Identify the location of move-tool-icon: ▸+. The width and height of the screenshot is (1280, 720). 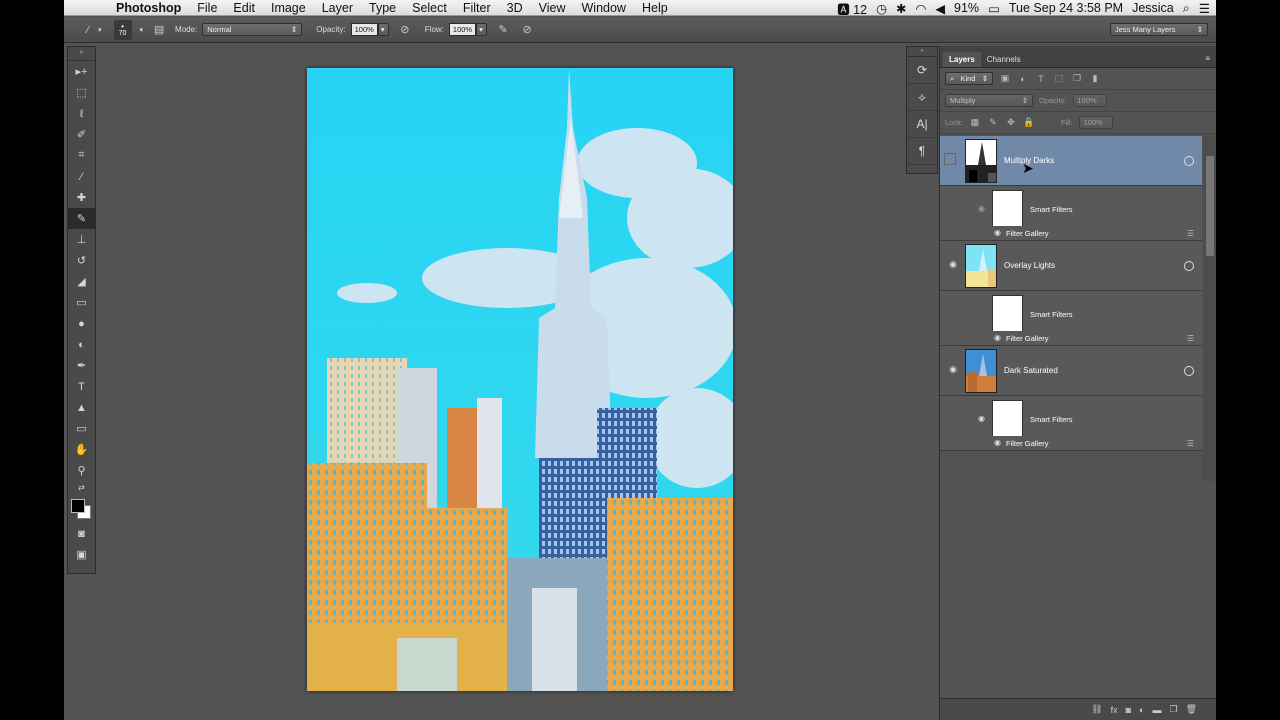
(81, 71).